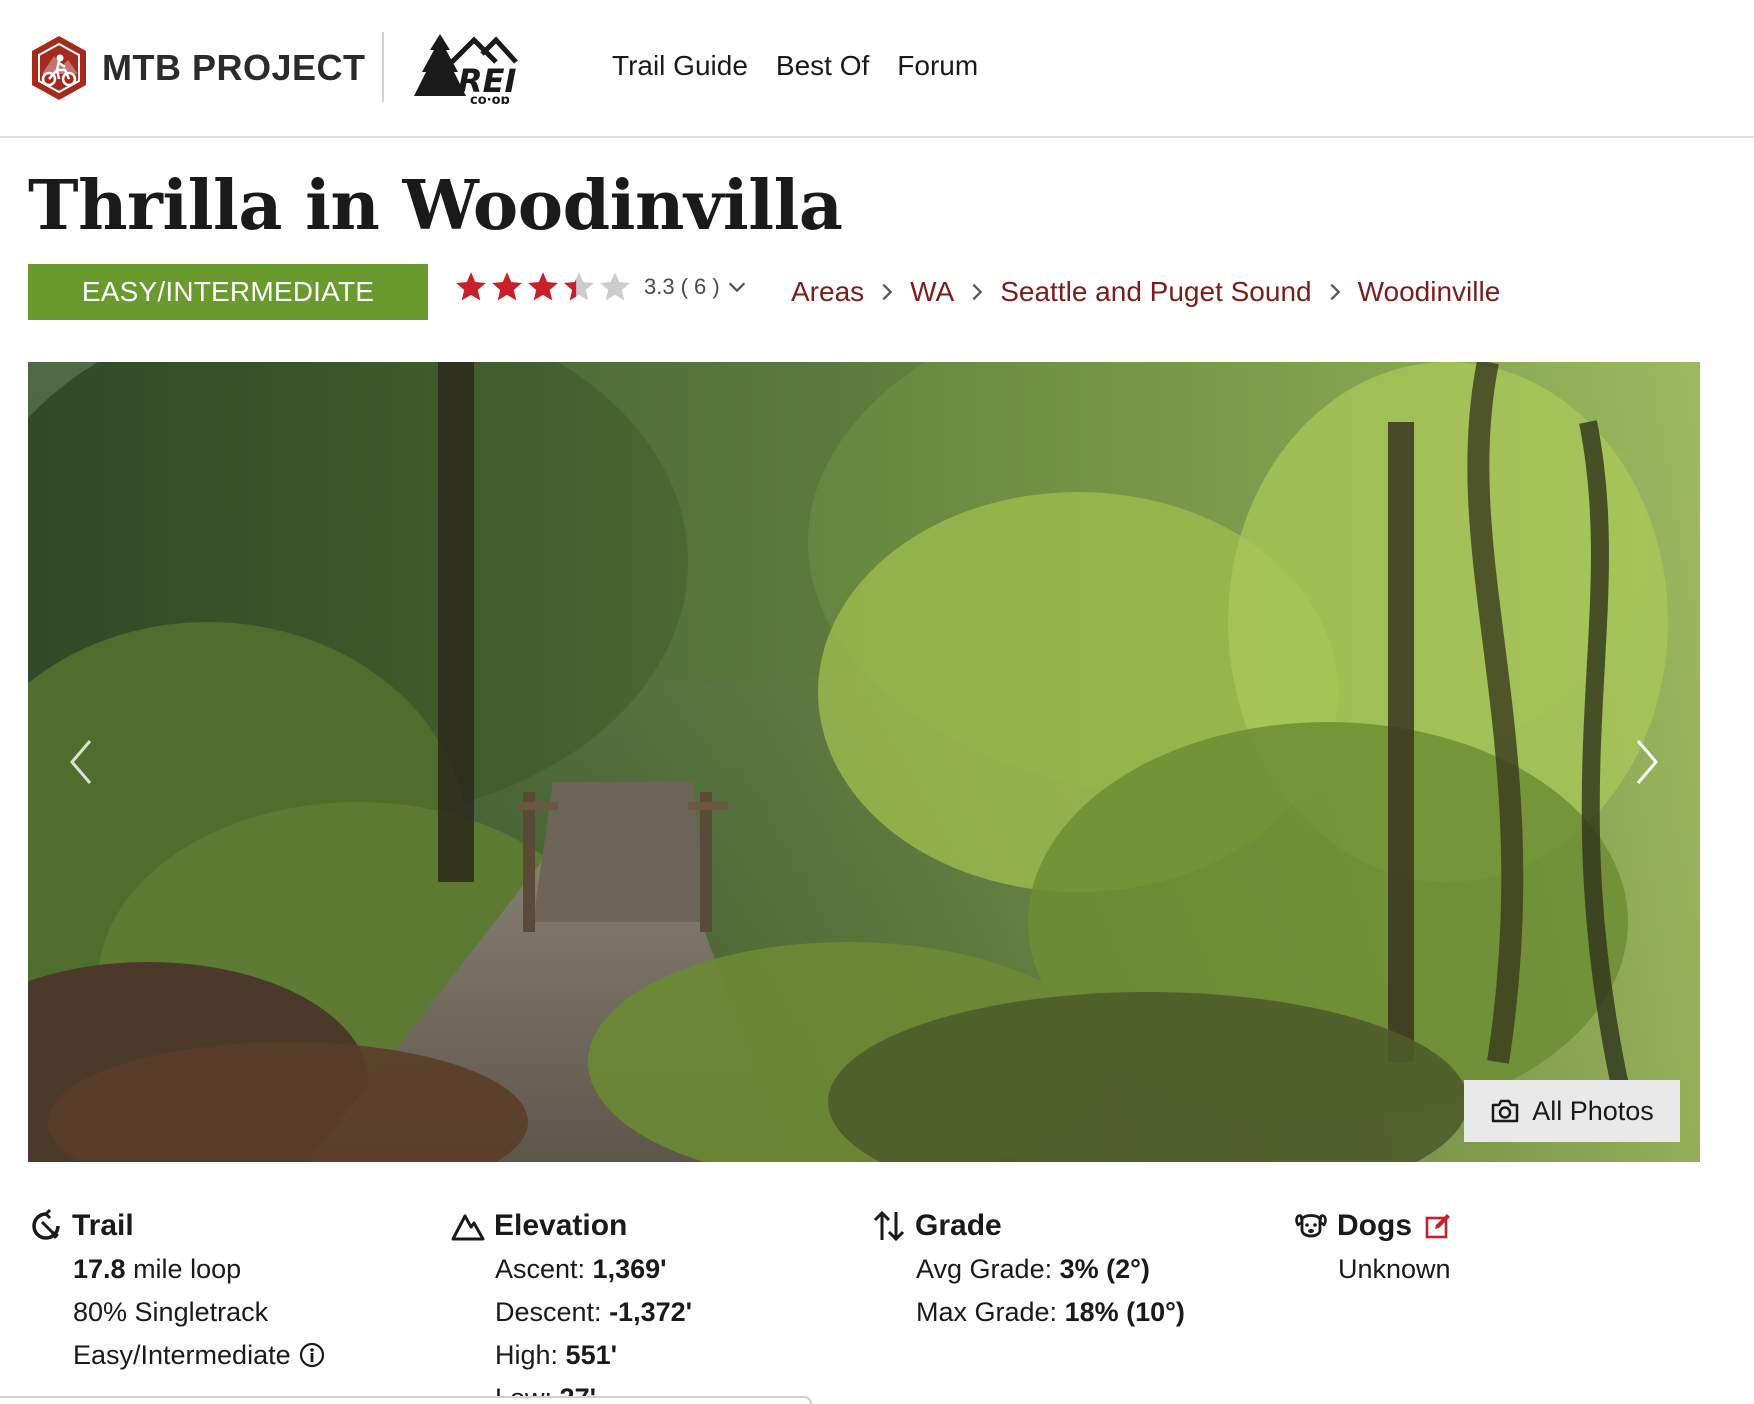 The width and height of the screenshot is (1754, 1404). I want to click on main-nav: Trail Guide Best Of Forum, so click(795, 66).